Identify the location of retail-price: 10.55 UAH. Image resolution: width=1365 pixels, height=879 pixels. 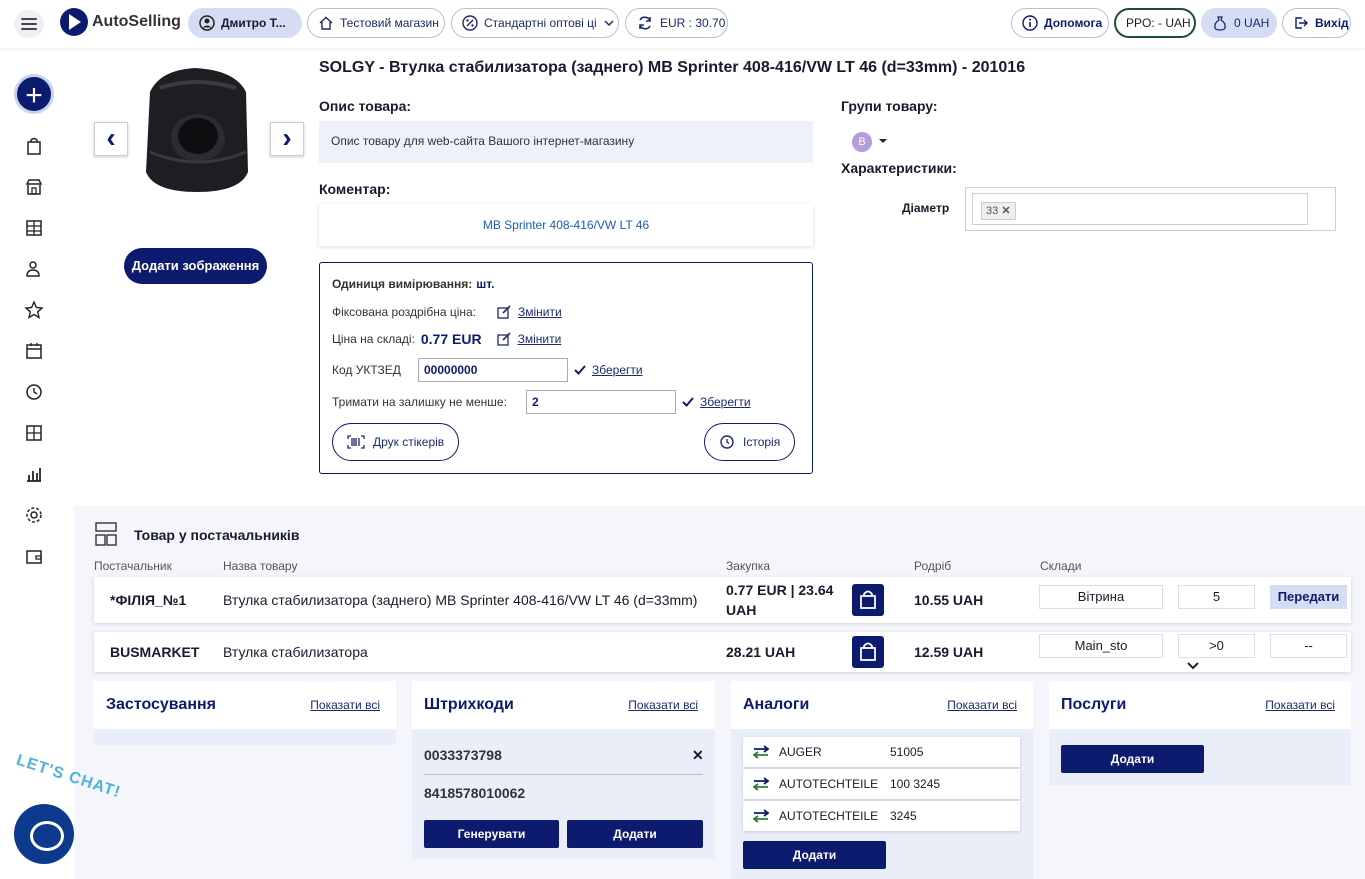
(949, 600).